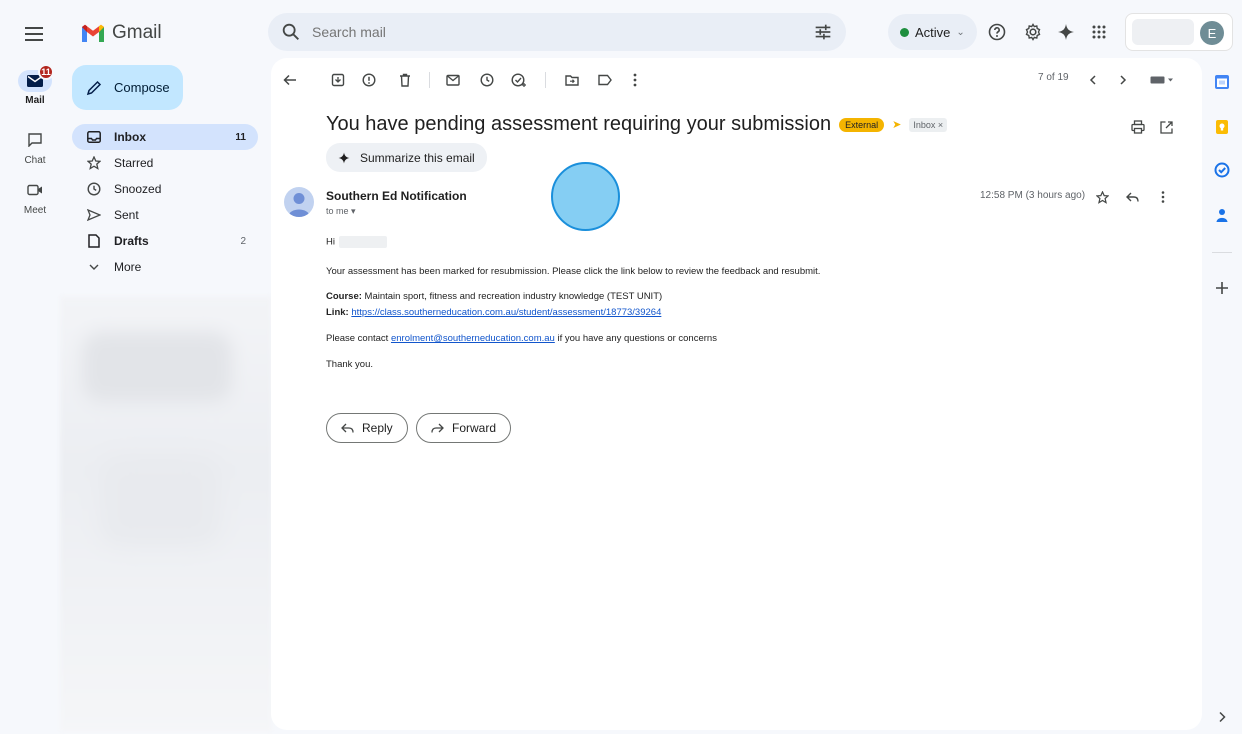  I want to click on rail-meet: Meet, so click(35, 197).